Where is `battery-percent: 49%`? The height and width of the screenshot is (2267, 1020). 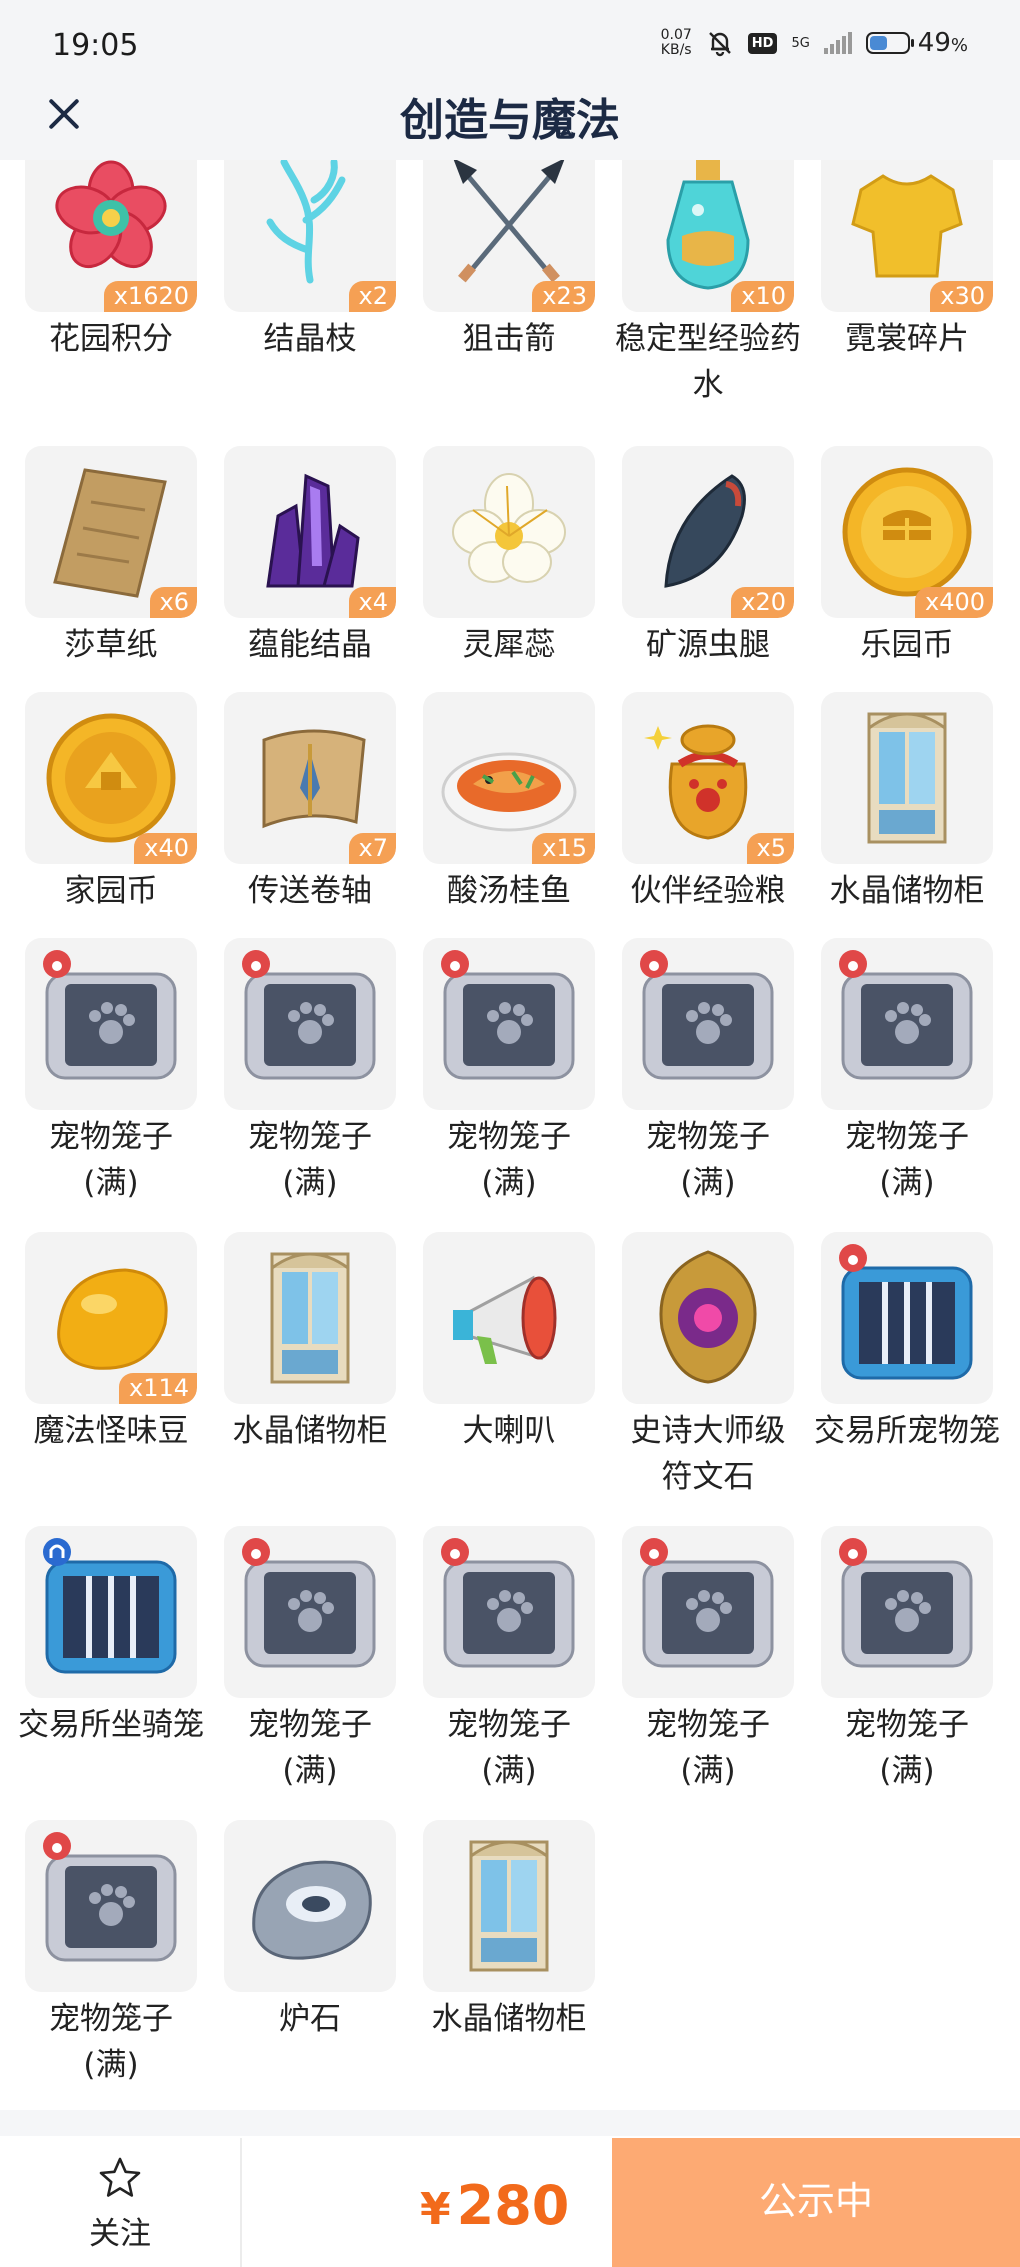 battery-percent: 49% is located at coordinates (943, 43).